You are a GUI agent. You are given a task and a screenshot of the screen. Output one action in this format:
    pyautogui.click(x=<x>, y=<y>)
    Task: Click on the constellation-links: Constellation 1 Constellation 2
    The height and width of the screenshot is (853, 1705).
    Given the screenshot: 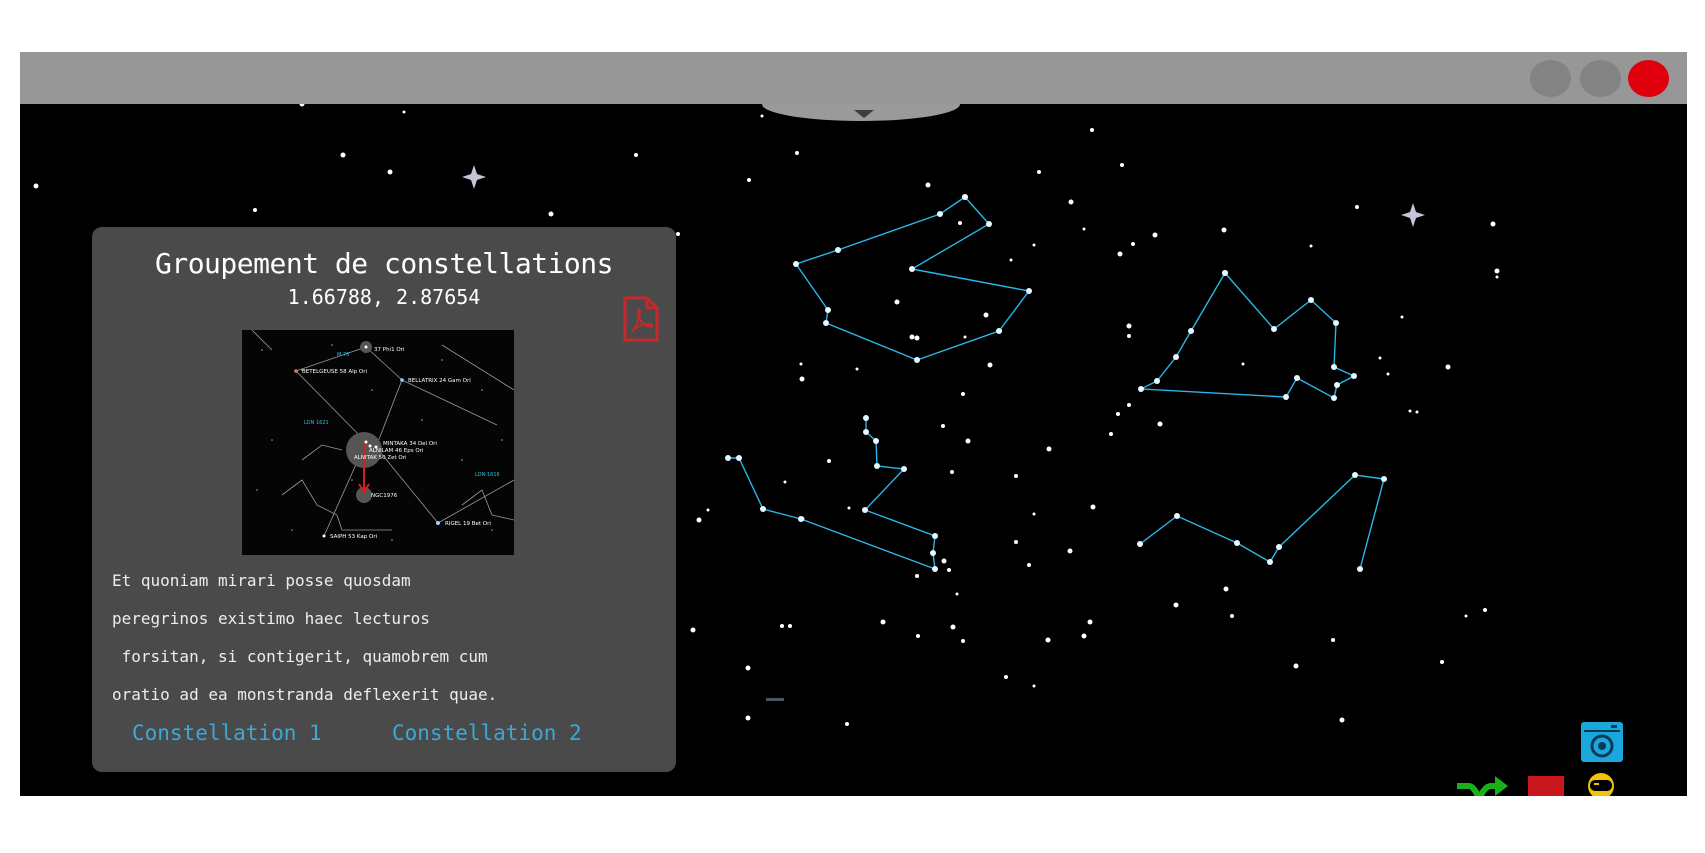 What is the action you would take?
    pyautogui.click(x=392, y=736)
    